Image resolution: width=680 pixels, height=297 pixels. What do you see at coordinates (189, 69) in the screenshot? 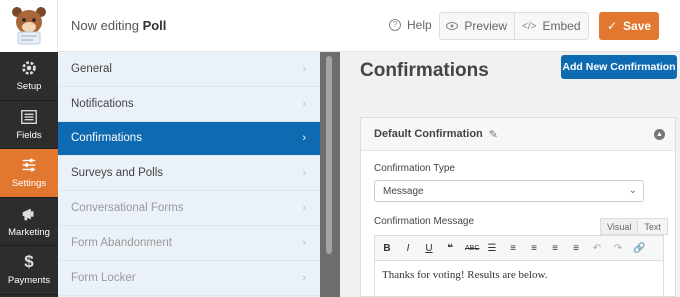
I see `menu-item-general: General ›` at bounding box center [189, 69].